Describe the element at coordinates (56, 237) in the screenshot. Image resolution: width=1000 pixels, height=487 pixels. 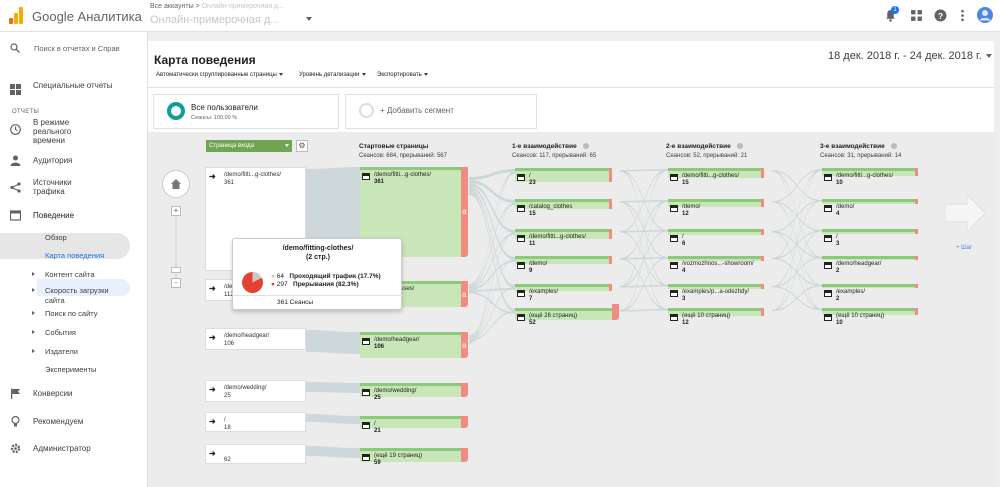
I see `sidebar-subitem-overview: Обзор` at that location.